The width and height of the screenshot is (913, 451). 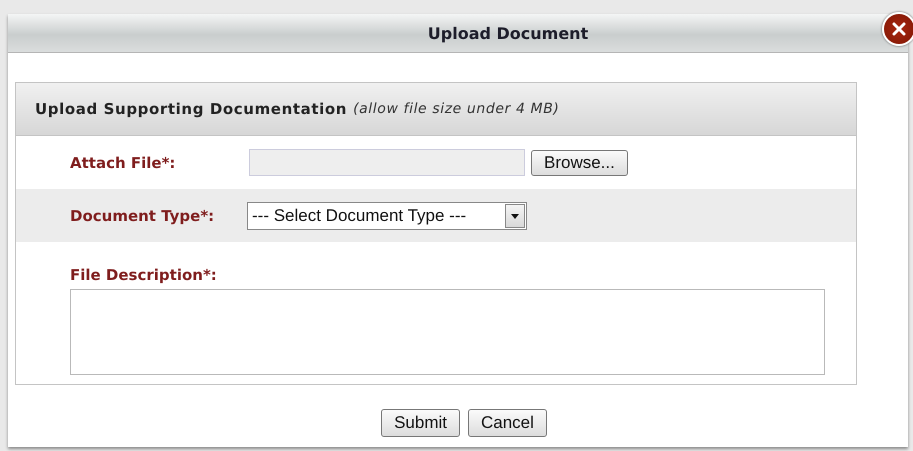 I want to click on document-type-select: --- Select Document Type ---, so click(x=387, y=216).